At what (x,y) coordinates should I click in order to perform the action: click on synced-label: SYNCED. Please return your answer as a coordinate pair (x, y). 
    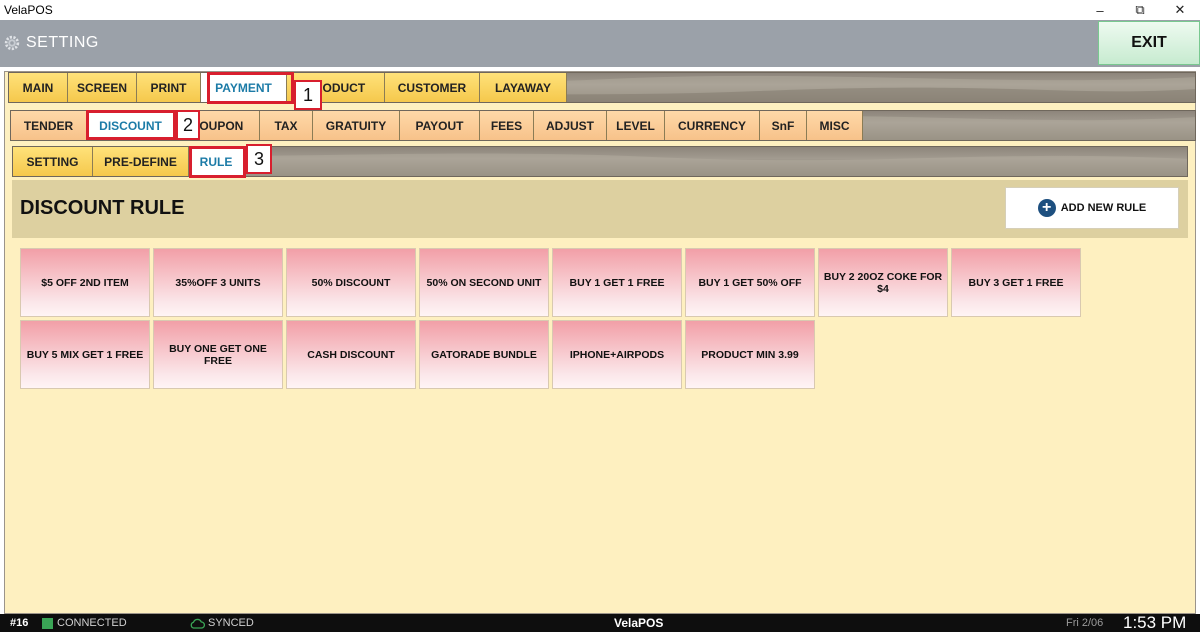
    Looking at the image, I should click on (231, 623).